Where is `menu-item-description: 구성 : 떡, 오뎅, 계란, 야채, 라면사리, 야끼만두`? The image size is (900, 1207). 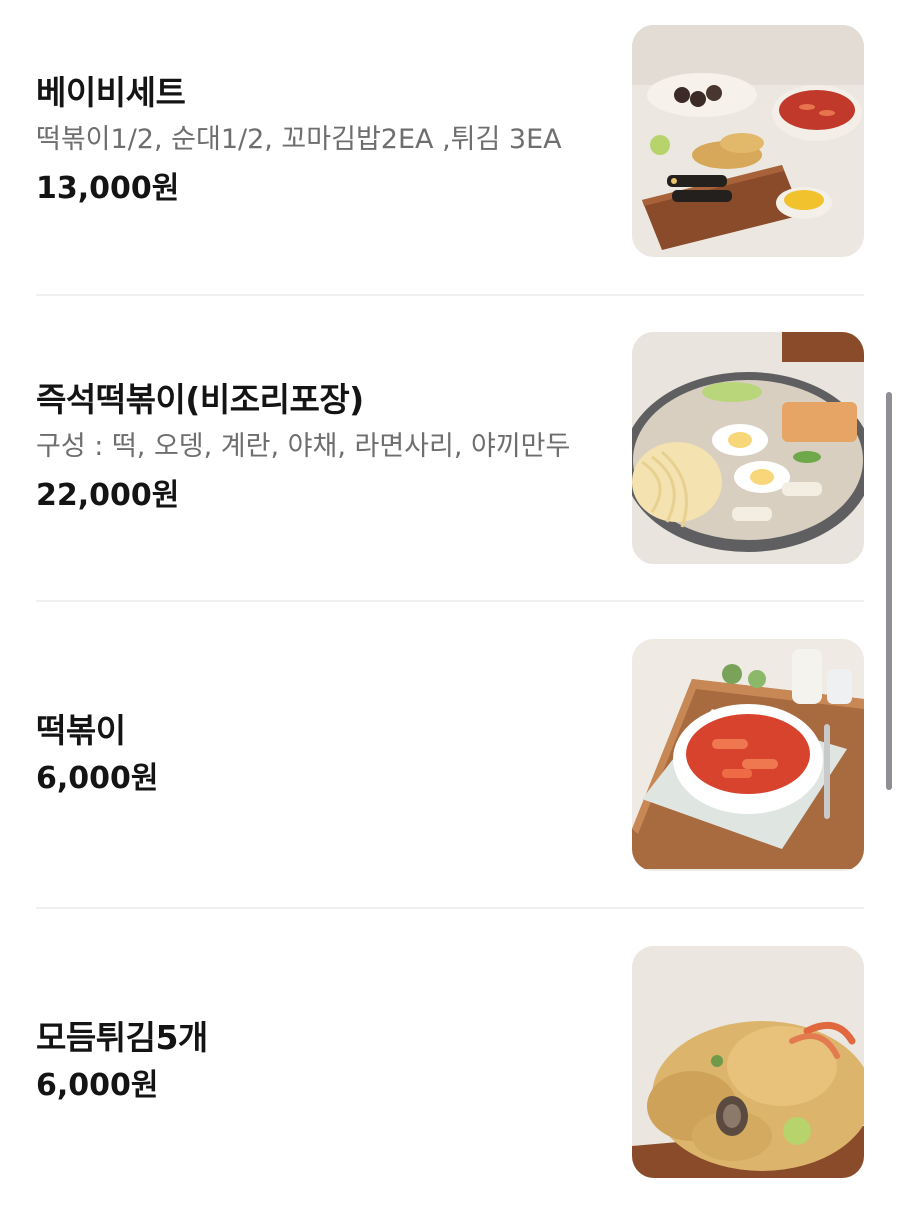
menu-item-description: 구성 : 떡, 오뎅, 계란, 야채, 라면사리, 야끼만두 is located at coordinates (303, 446).